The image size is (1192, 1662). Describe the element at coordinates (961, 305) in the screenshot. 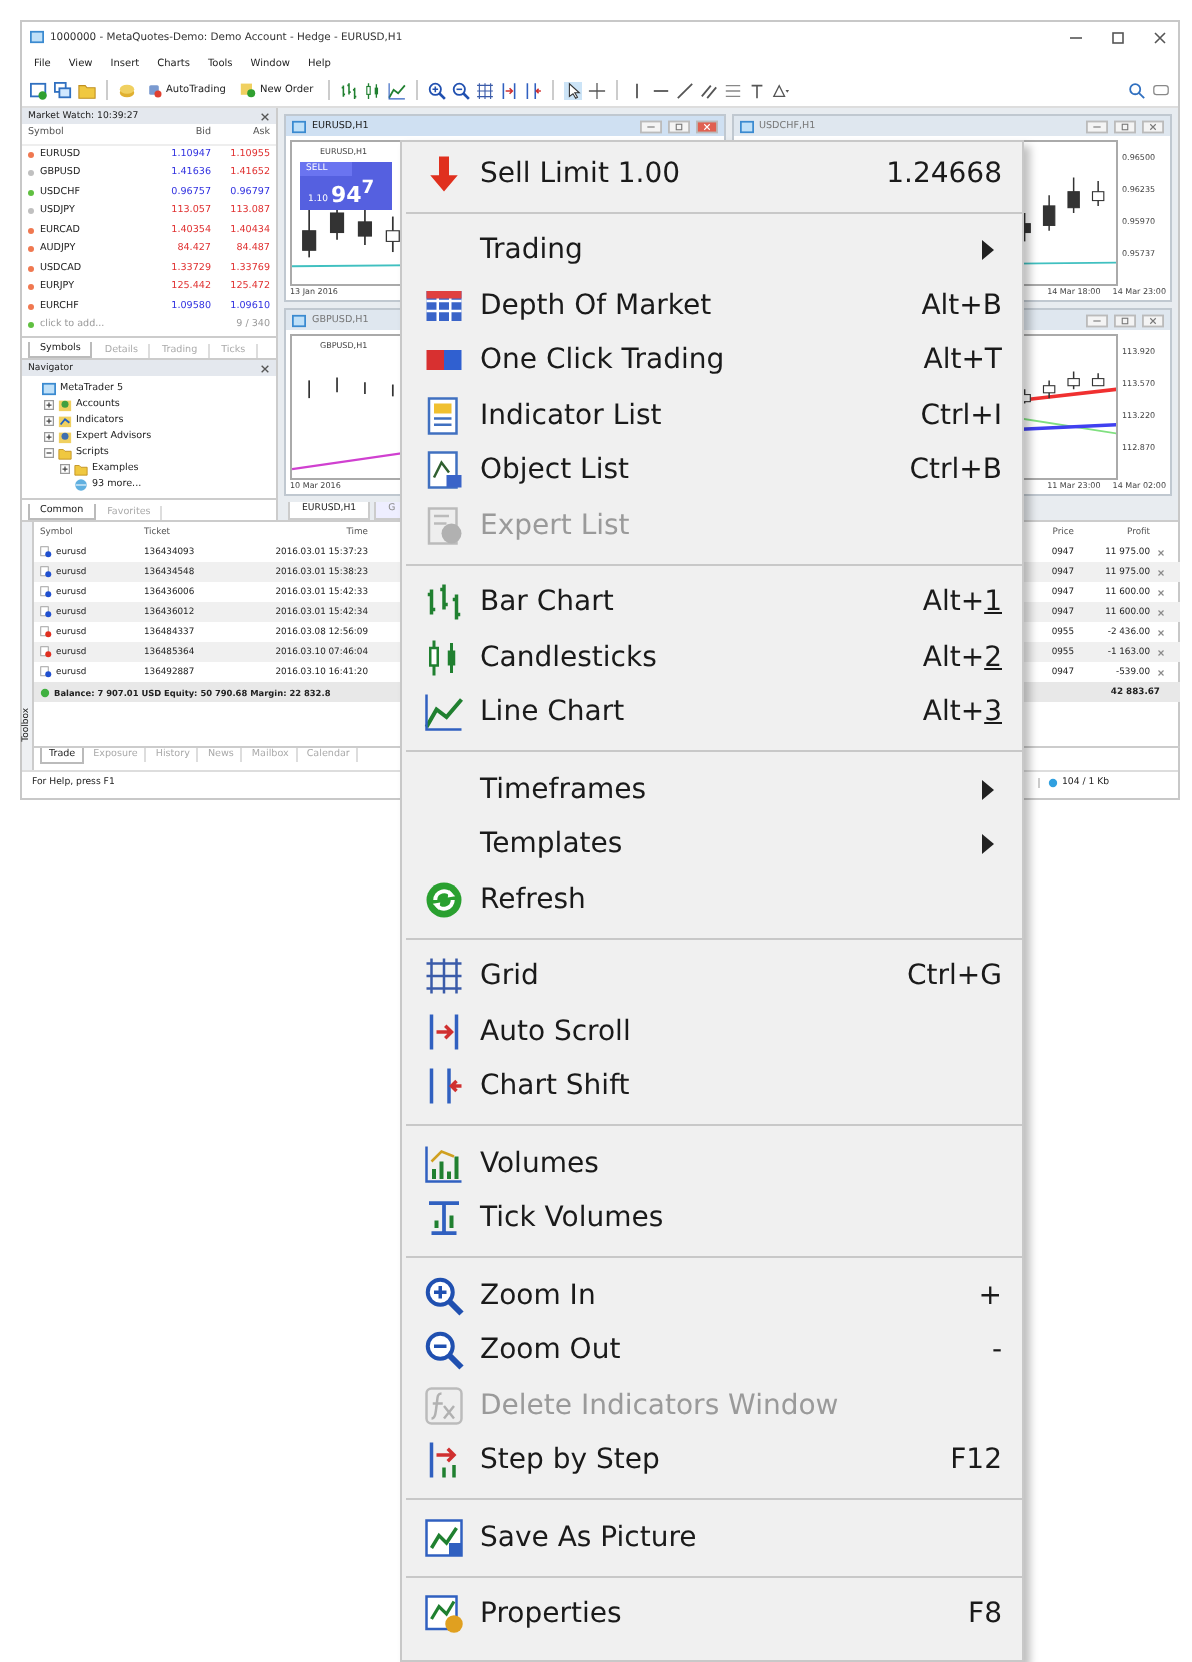

I see `shortcut-text: Alt+B` at that location.